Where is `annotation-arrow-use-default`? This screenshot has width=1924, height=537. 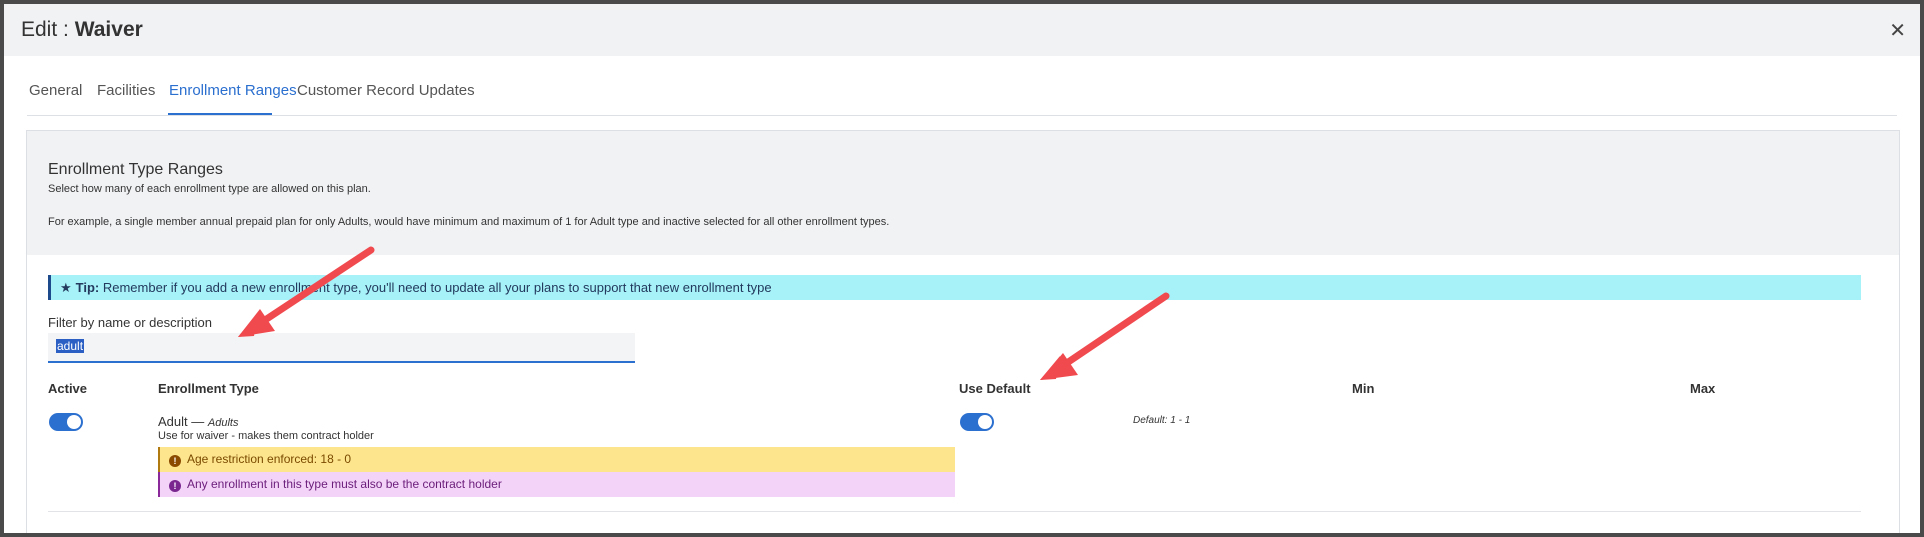
annotation-arrow-use-default is located at coordinates (1105, 336).